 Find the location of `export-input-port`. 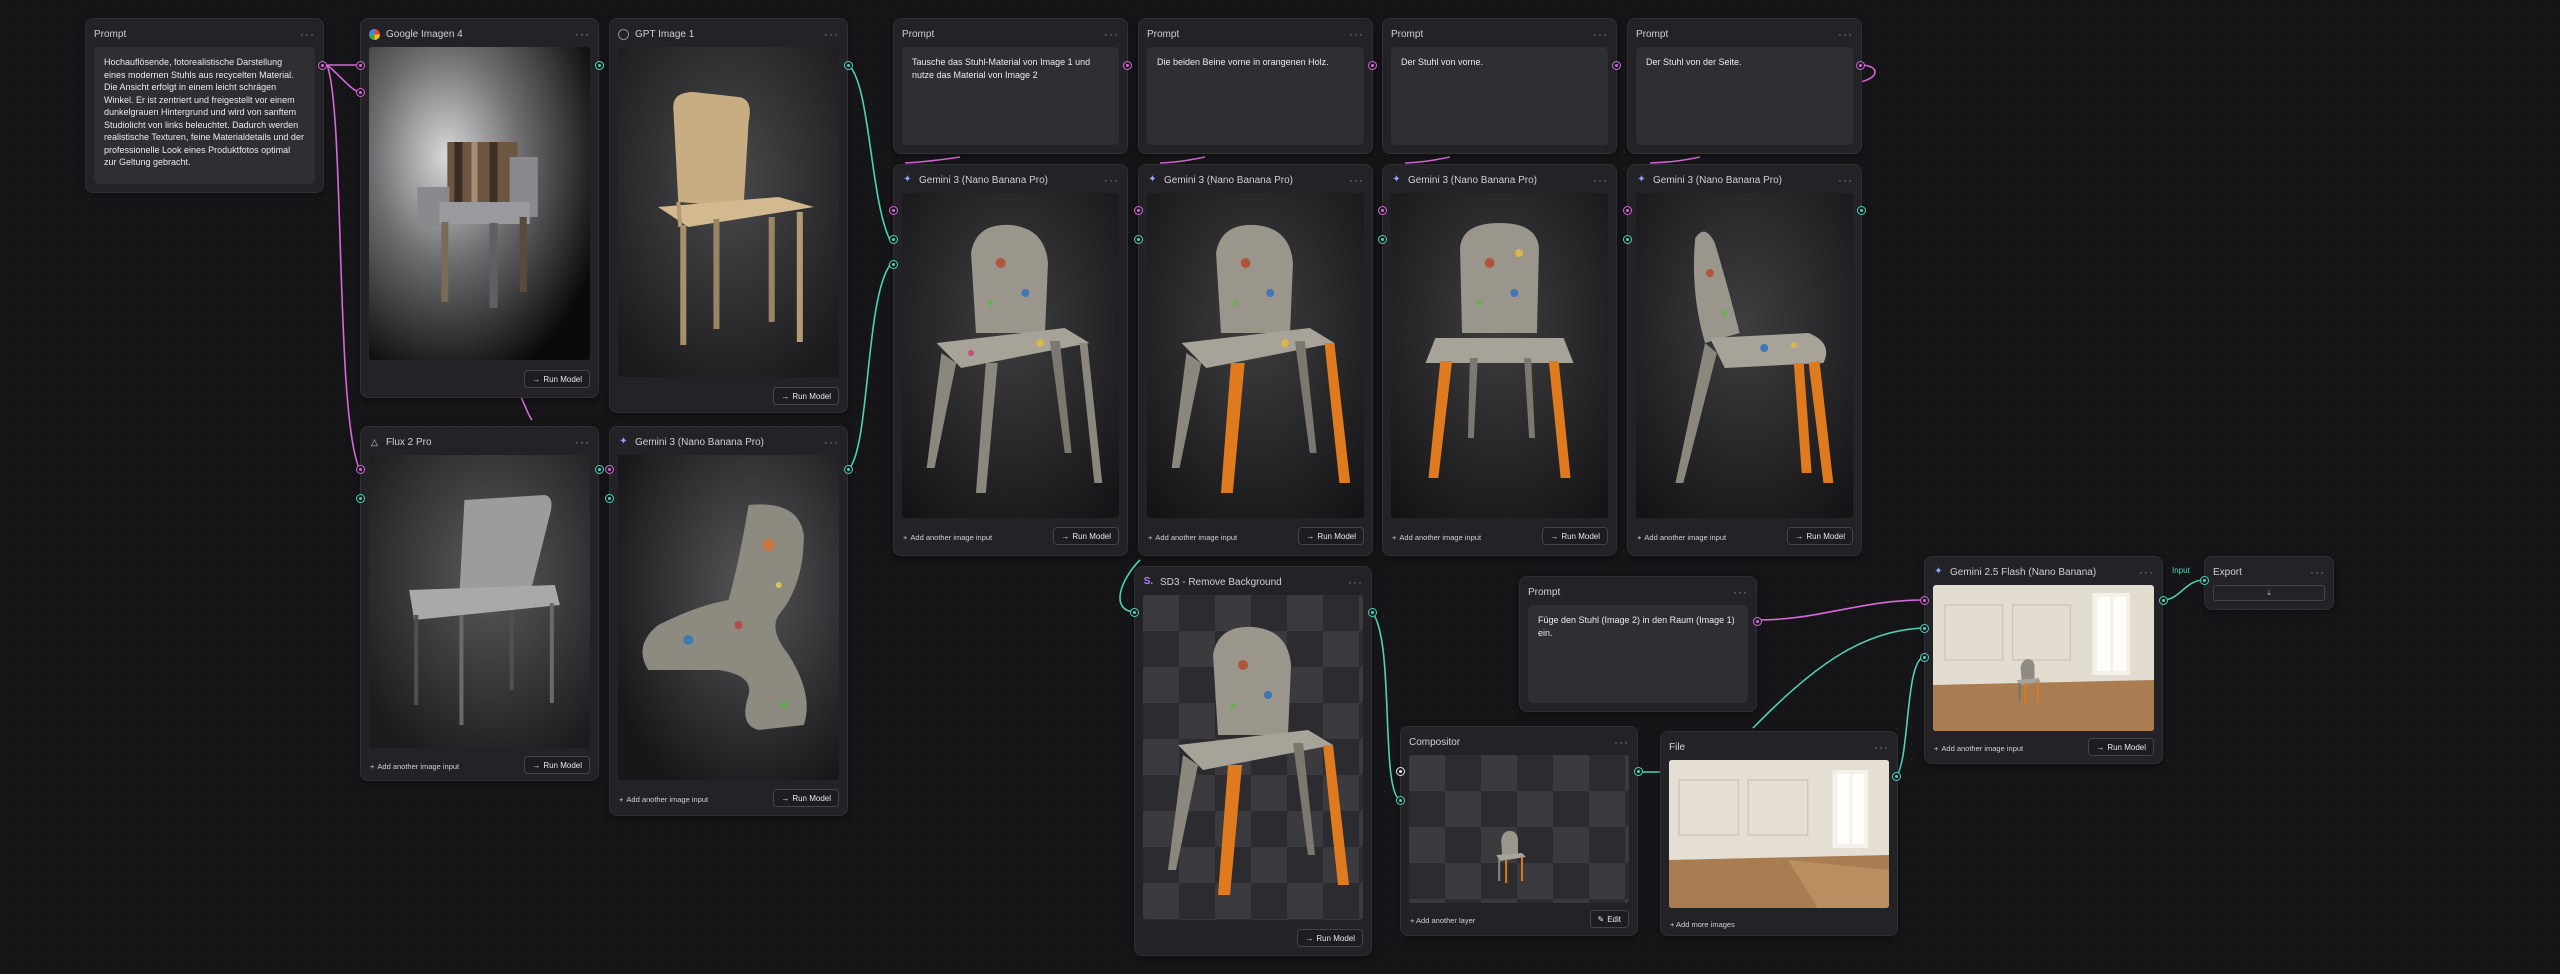

export-input-port is located at coordinates (2204, 580).